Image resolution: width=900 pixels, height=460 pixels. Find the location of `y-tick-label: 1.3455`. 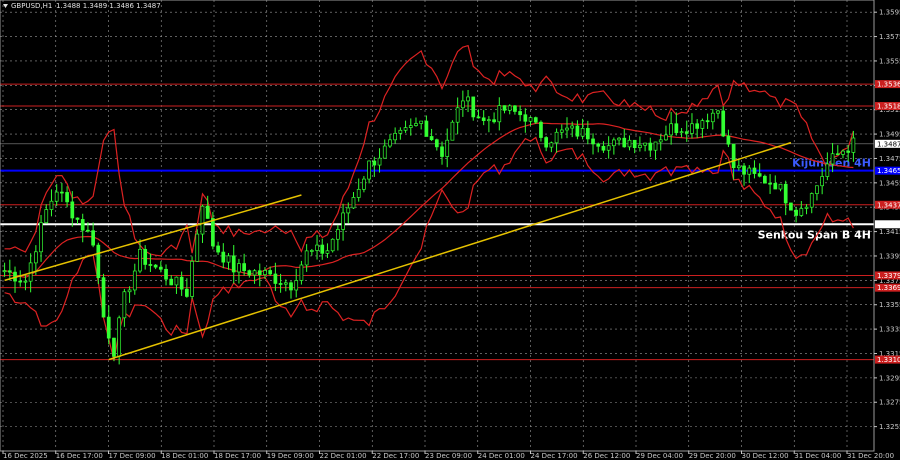

y-tick-label: 1.3455 is located at coordinates (889, 183).